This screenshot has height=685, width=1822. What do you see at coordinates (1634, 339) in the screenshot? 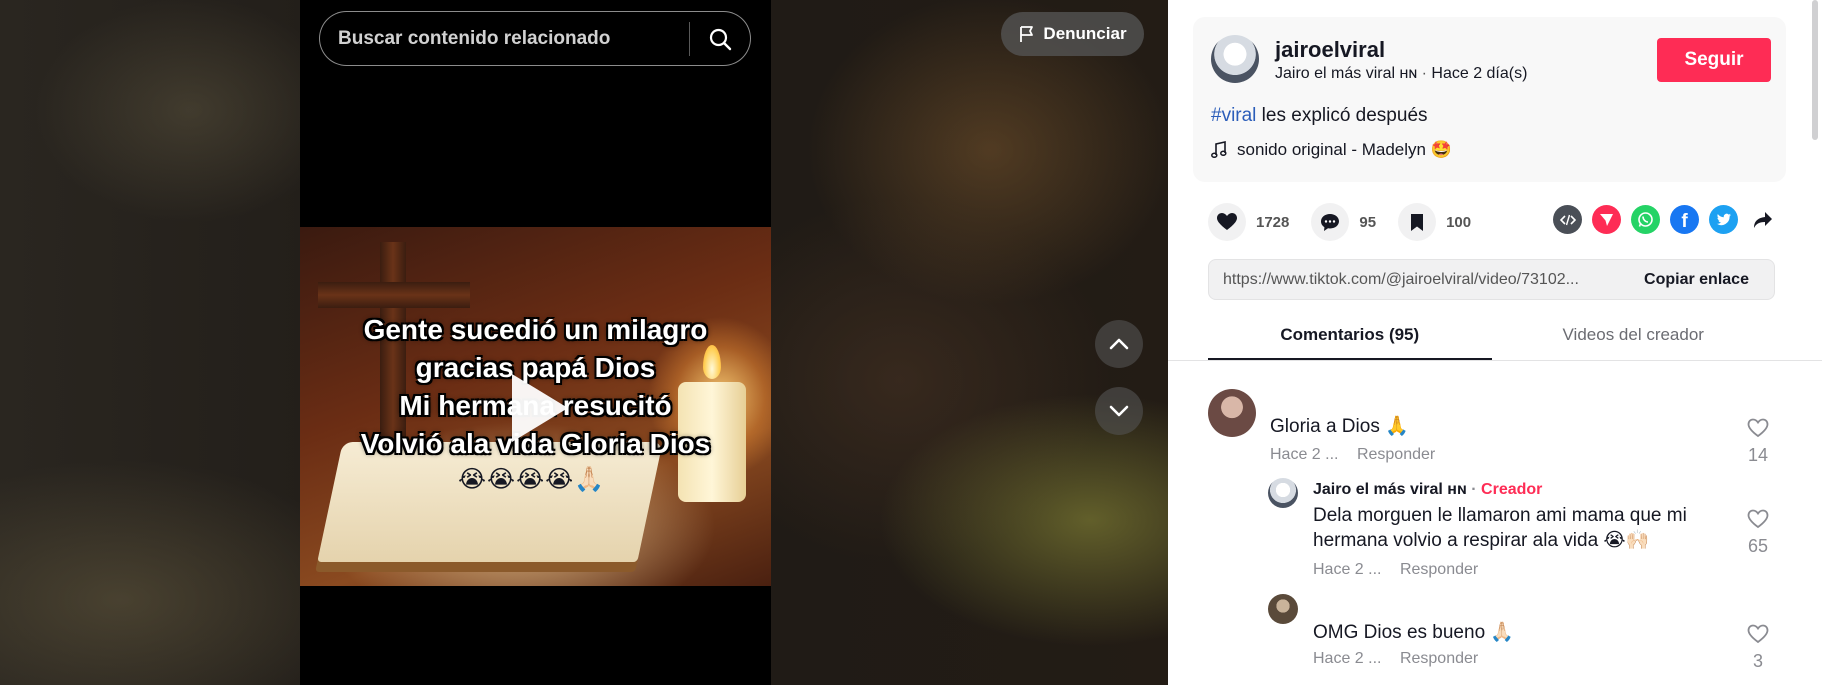
I see `tab-creator-videos: Videos del creador` at bounding box center [1634, 339].